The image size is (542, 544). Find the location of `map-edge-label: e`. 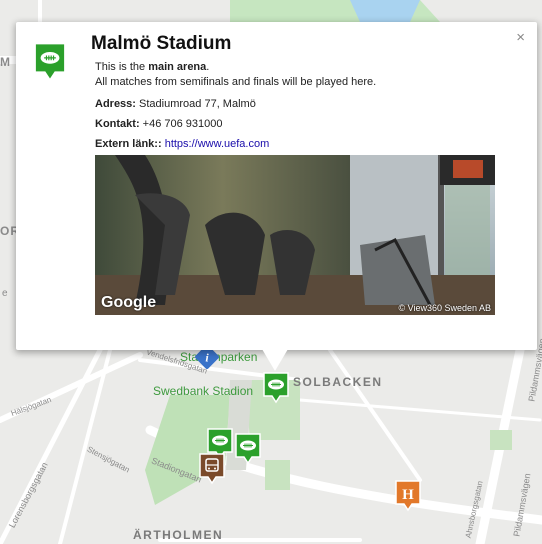

map-edge-label: e is located at coordinates (5, 293).